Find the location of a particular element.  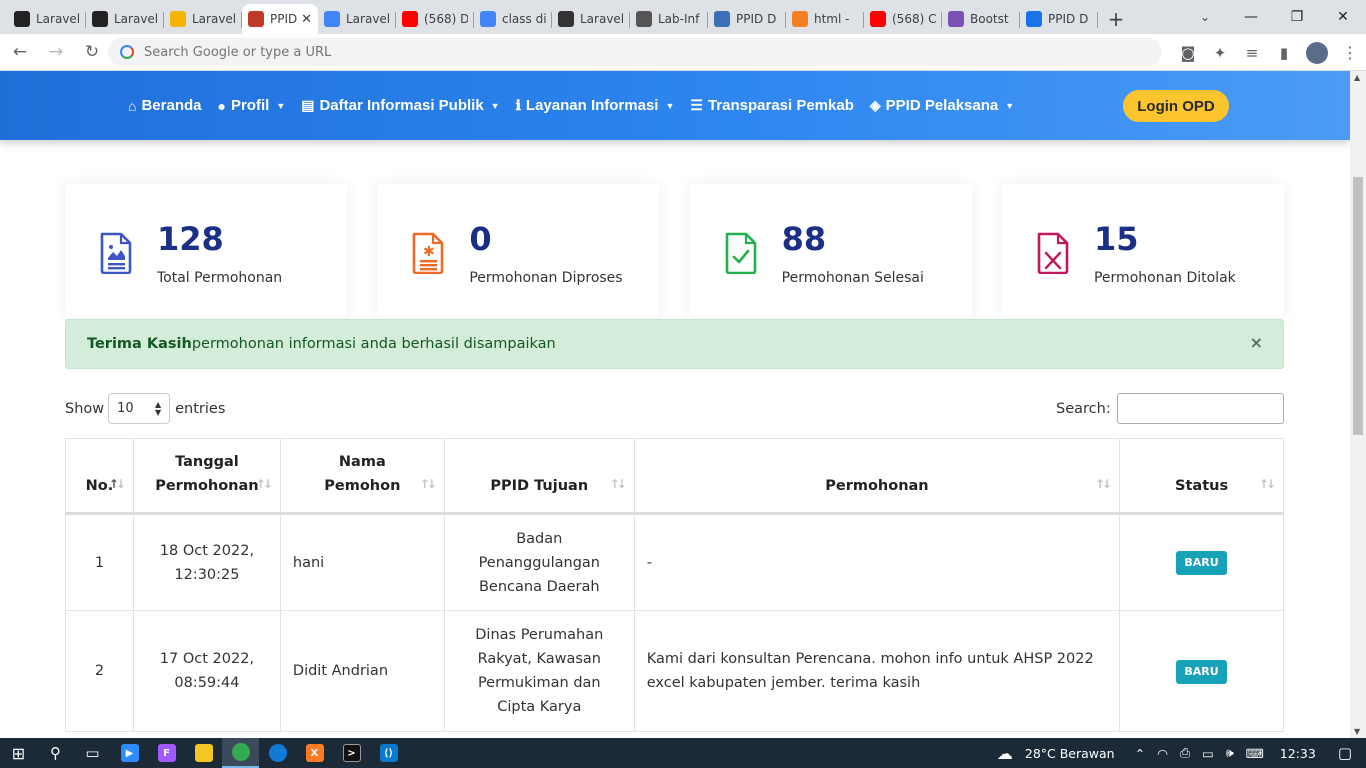

nav-item-beranda: ⌂ Beranda is located at coordinates (165, 105).